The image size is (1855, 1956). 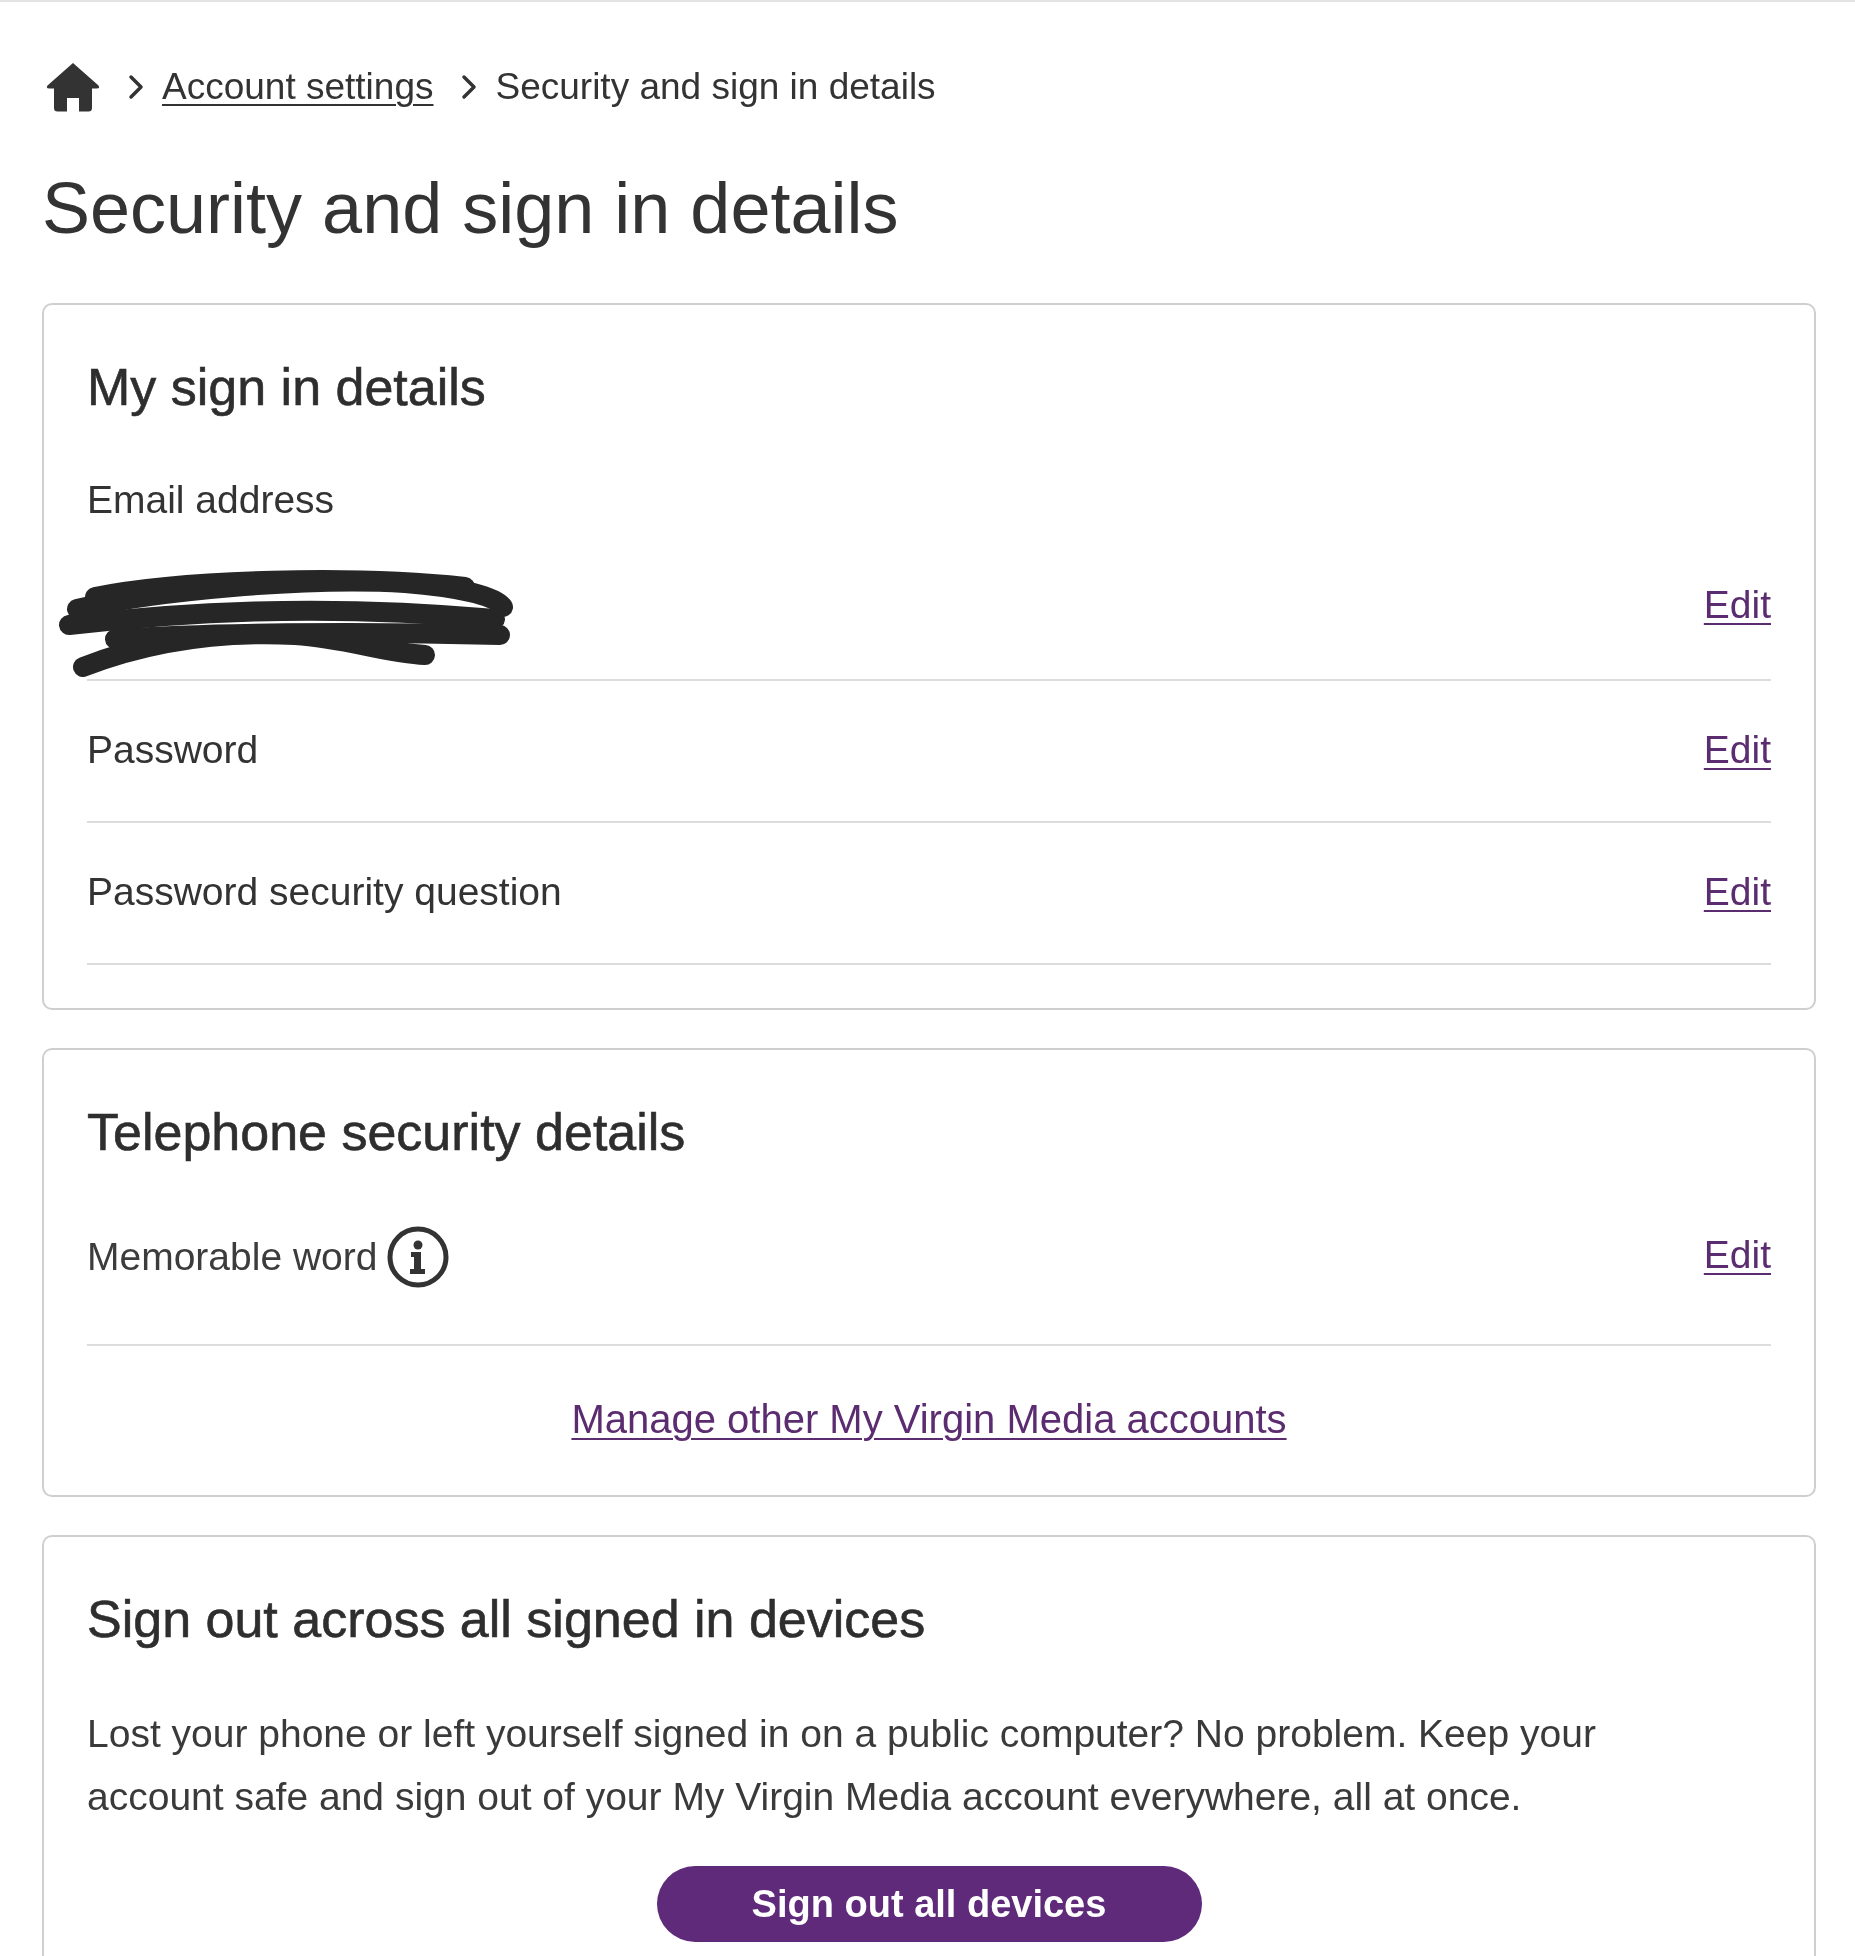 What do you see at coordinates (73, 87) in the screenshot?
I see `home-icon` at bounding box center [73, 87].